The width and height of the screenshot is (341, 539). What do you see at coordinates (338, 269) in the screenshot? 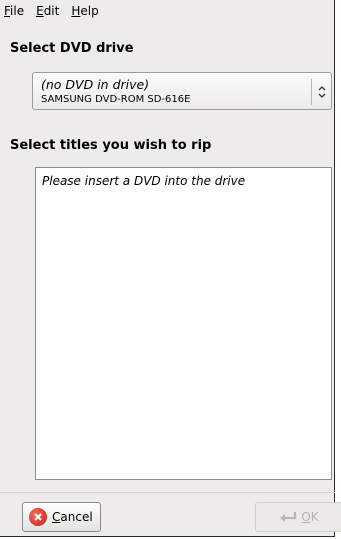
I see `window-edge` at bounding box center [338, 269].